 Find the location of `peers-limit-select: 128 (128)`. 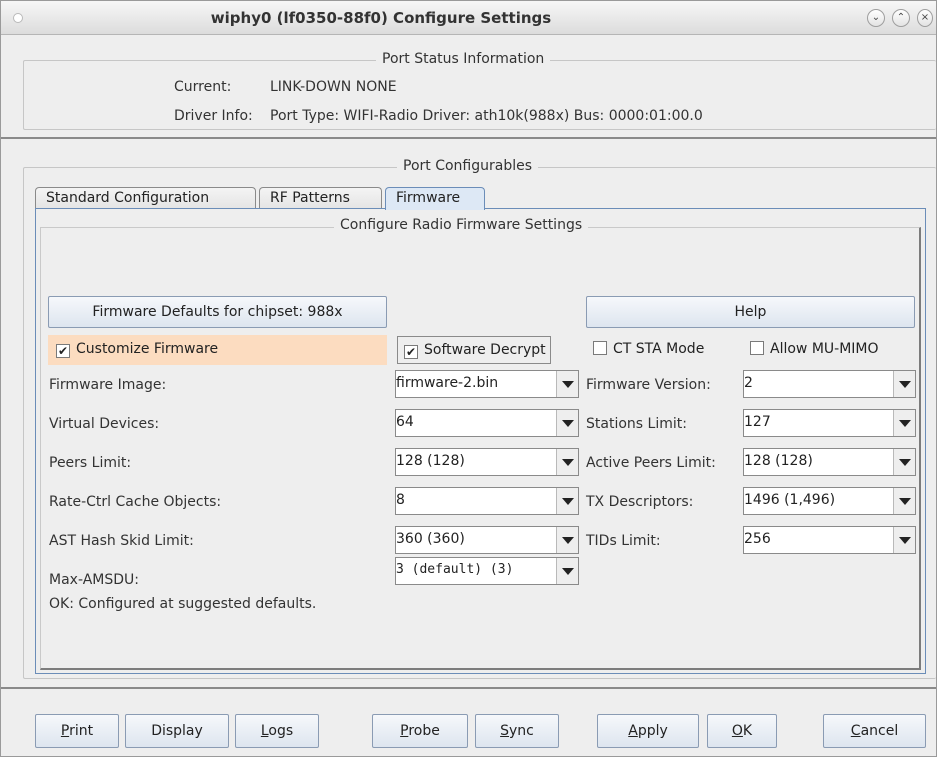

peers-limit-select: 128 (128) is located at coordinates (487, 462).